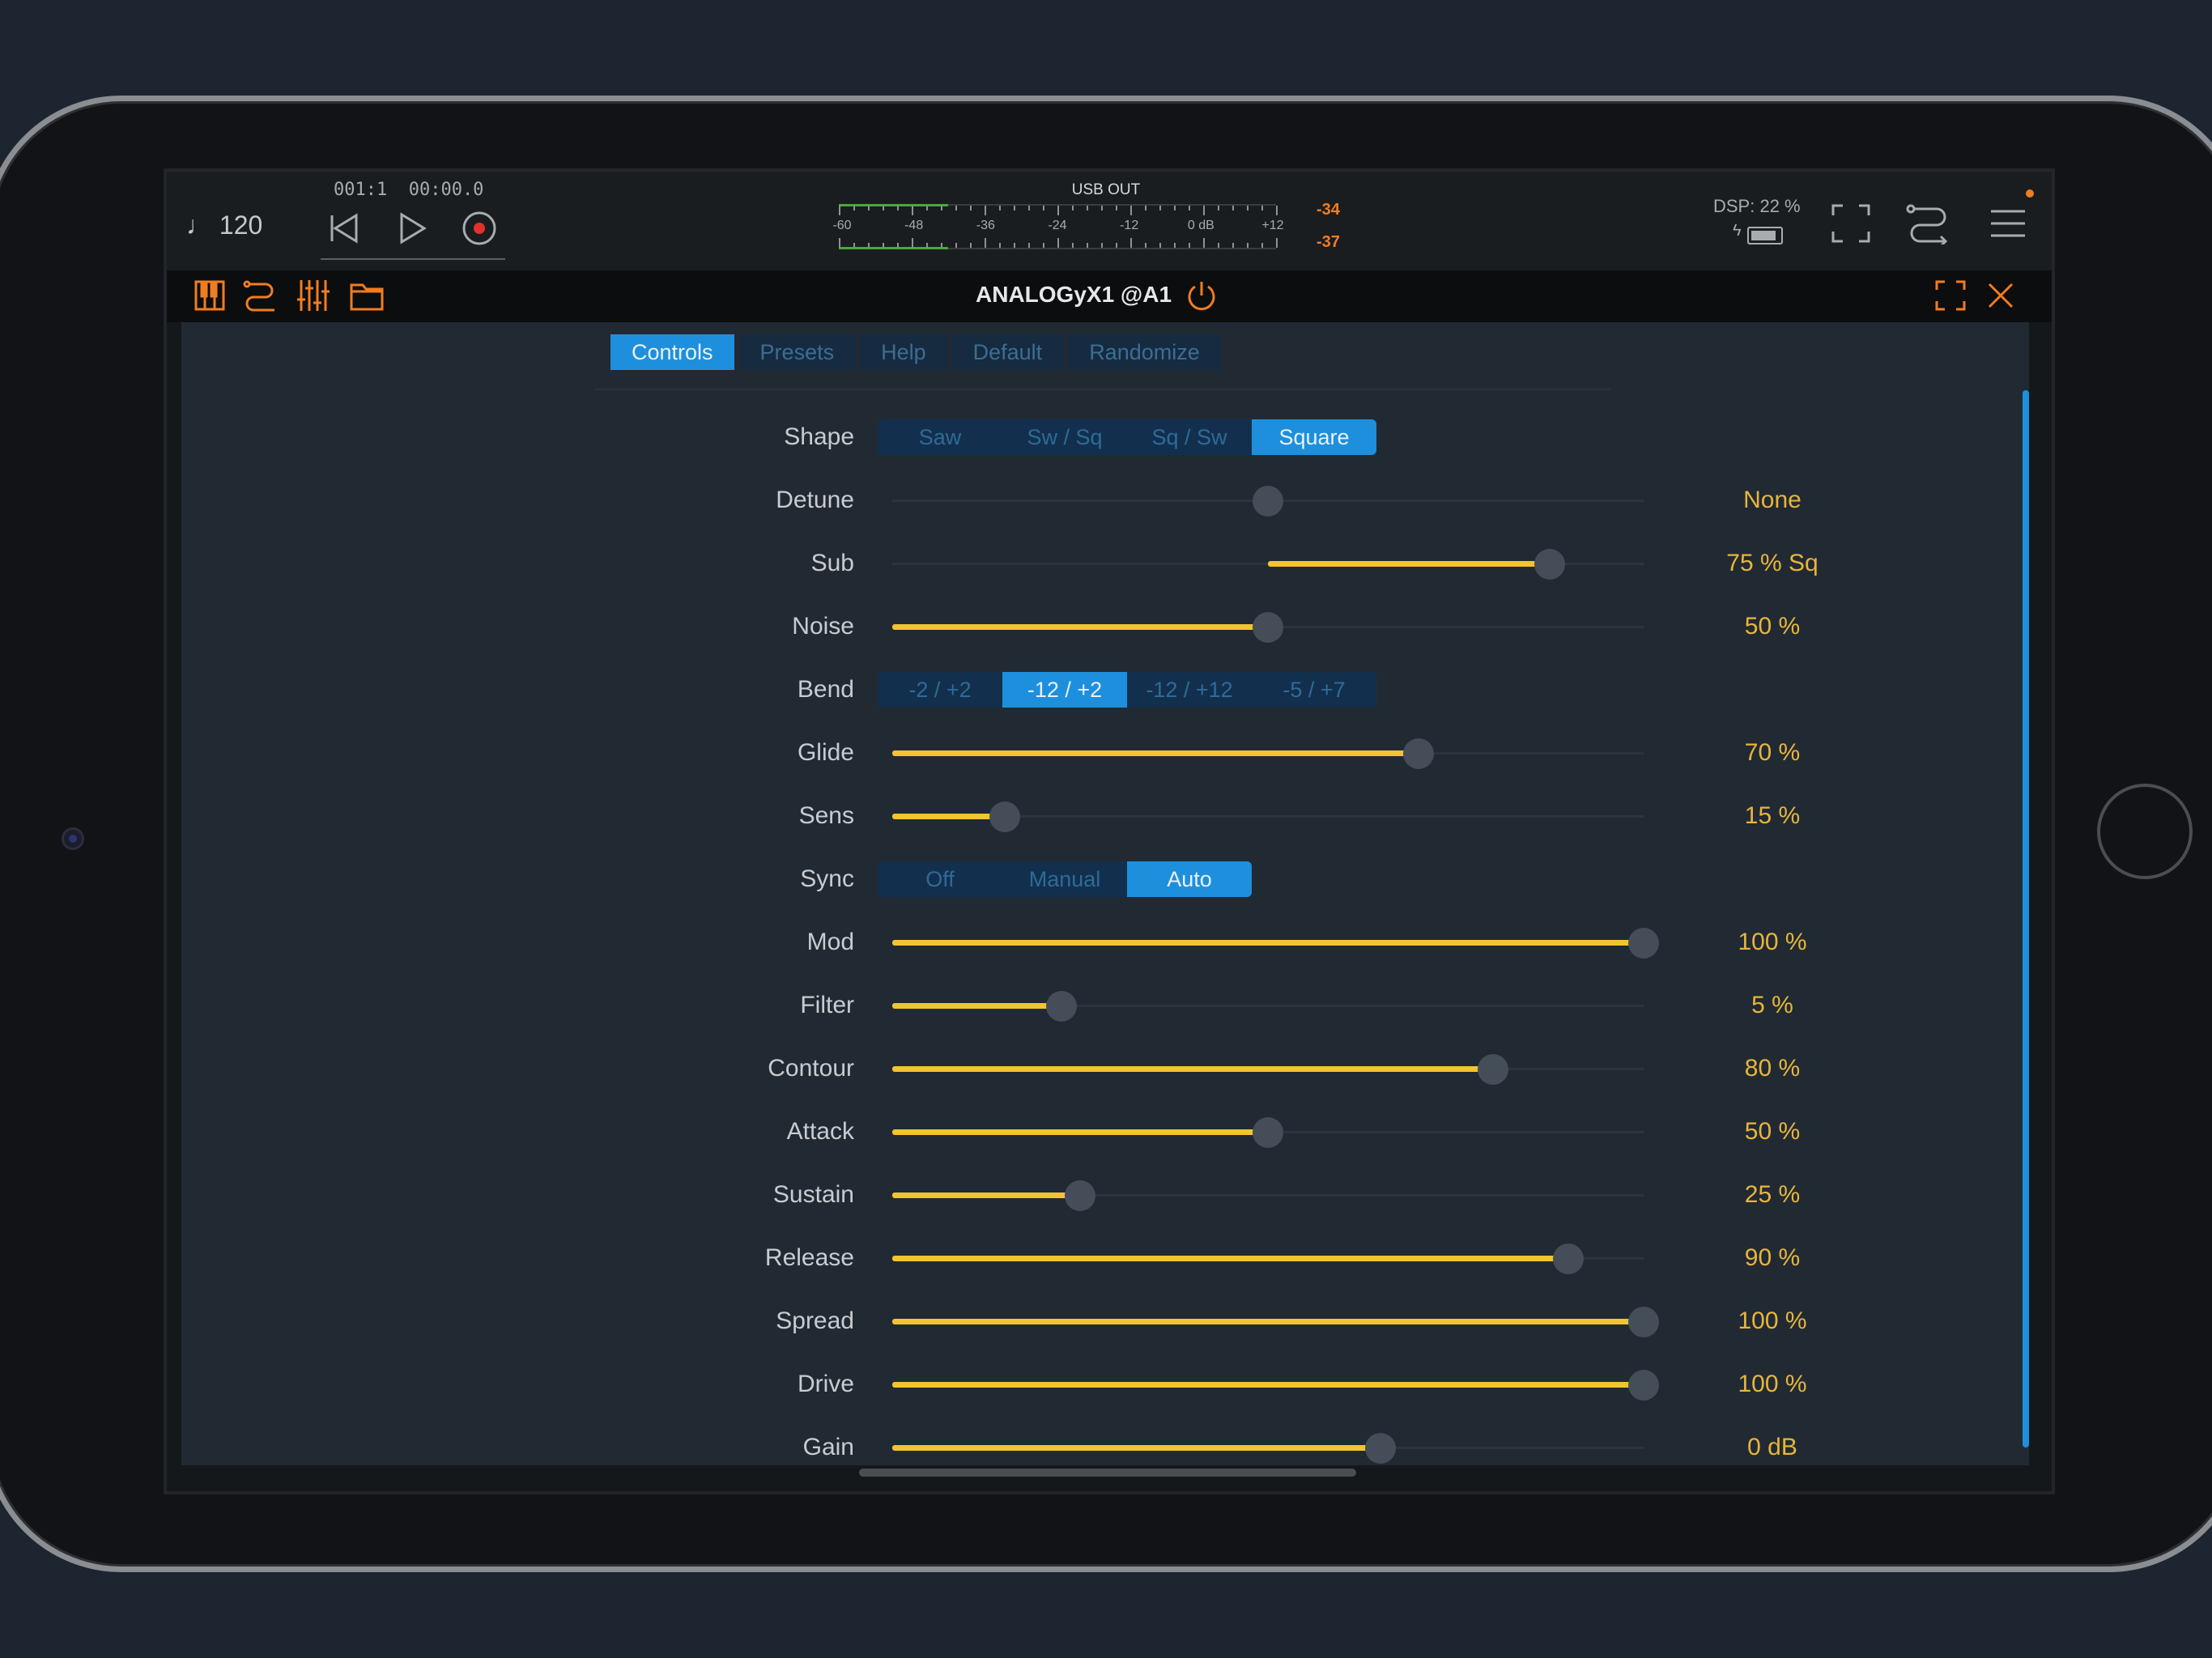 The image size is (2212, 1658). I want to click on default-button: Default, so click(1008, 352).